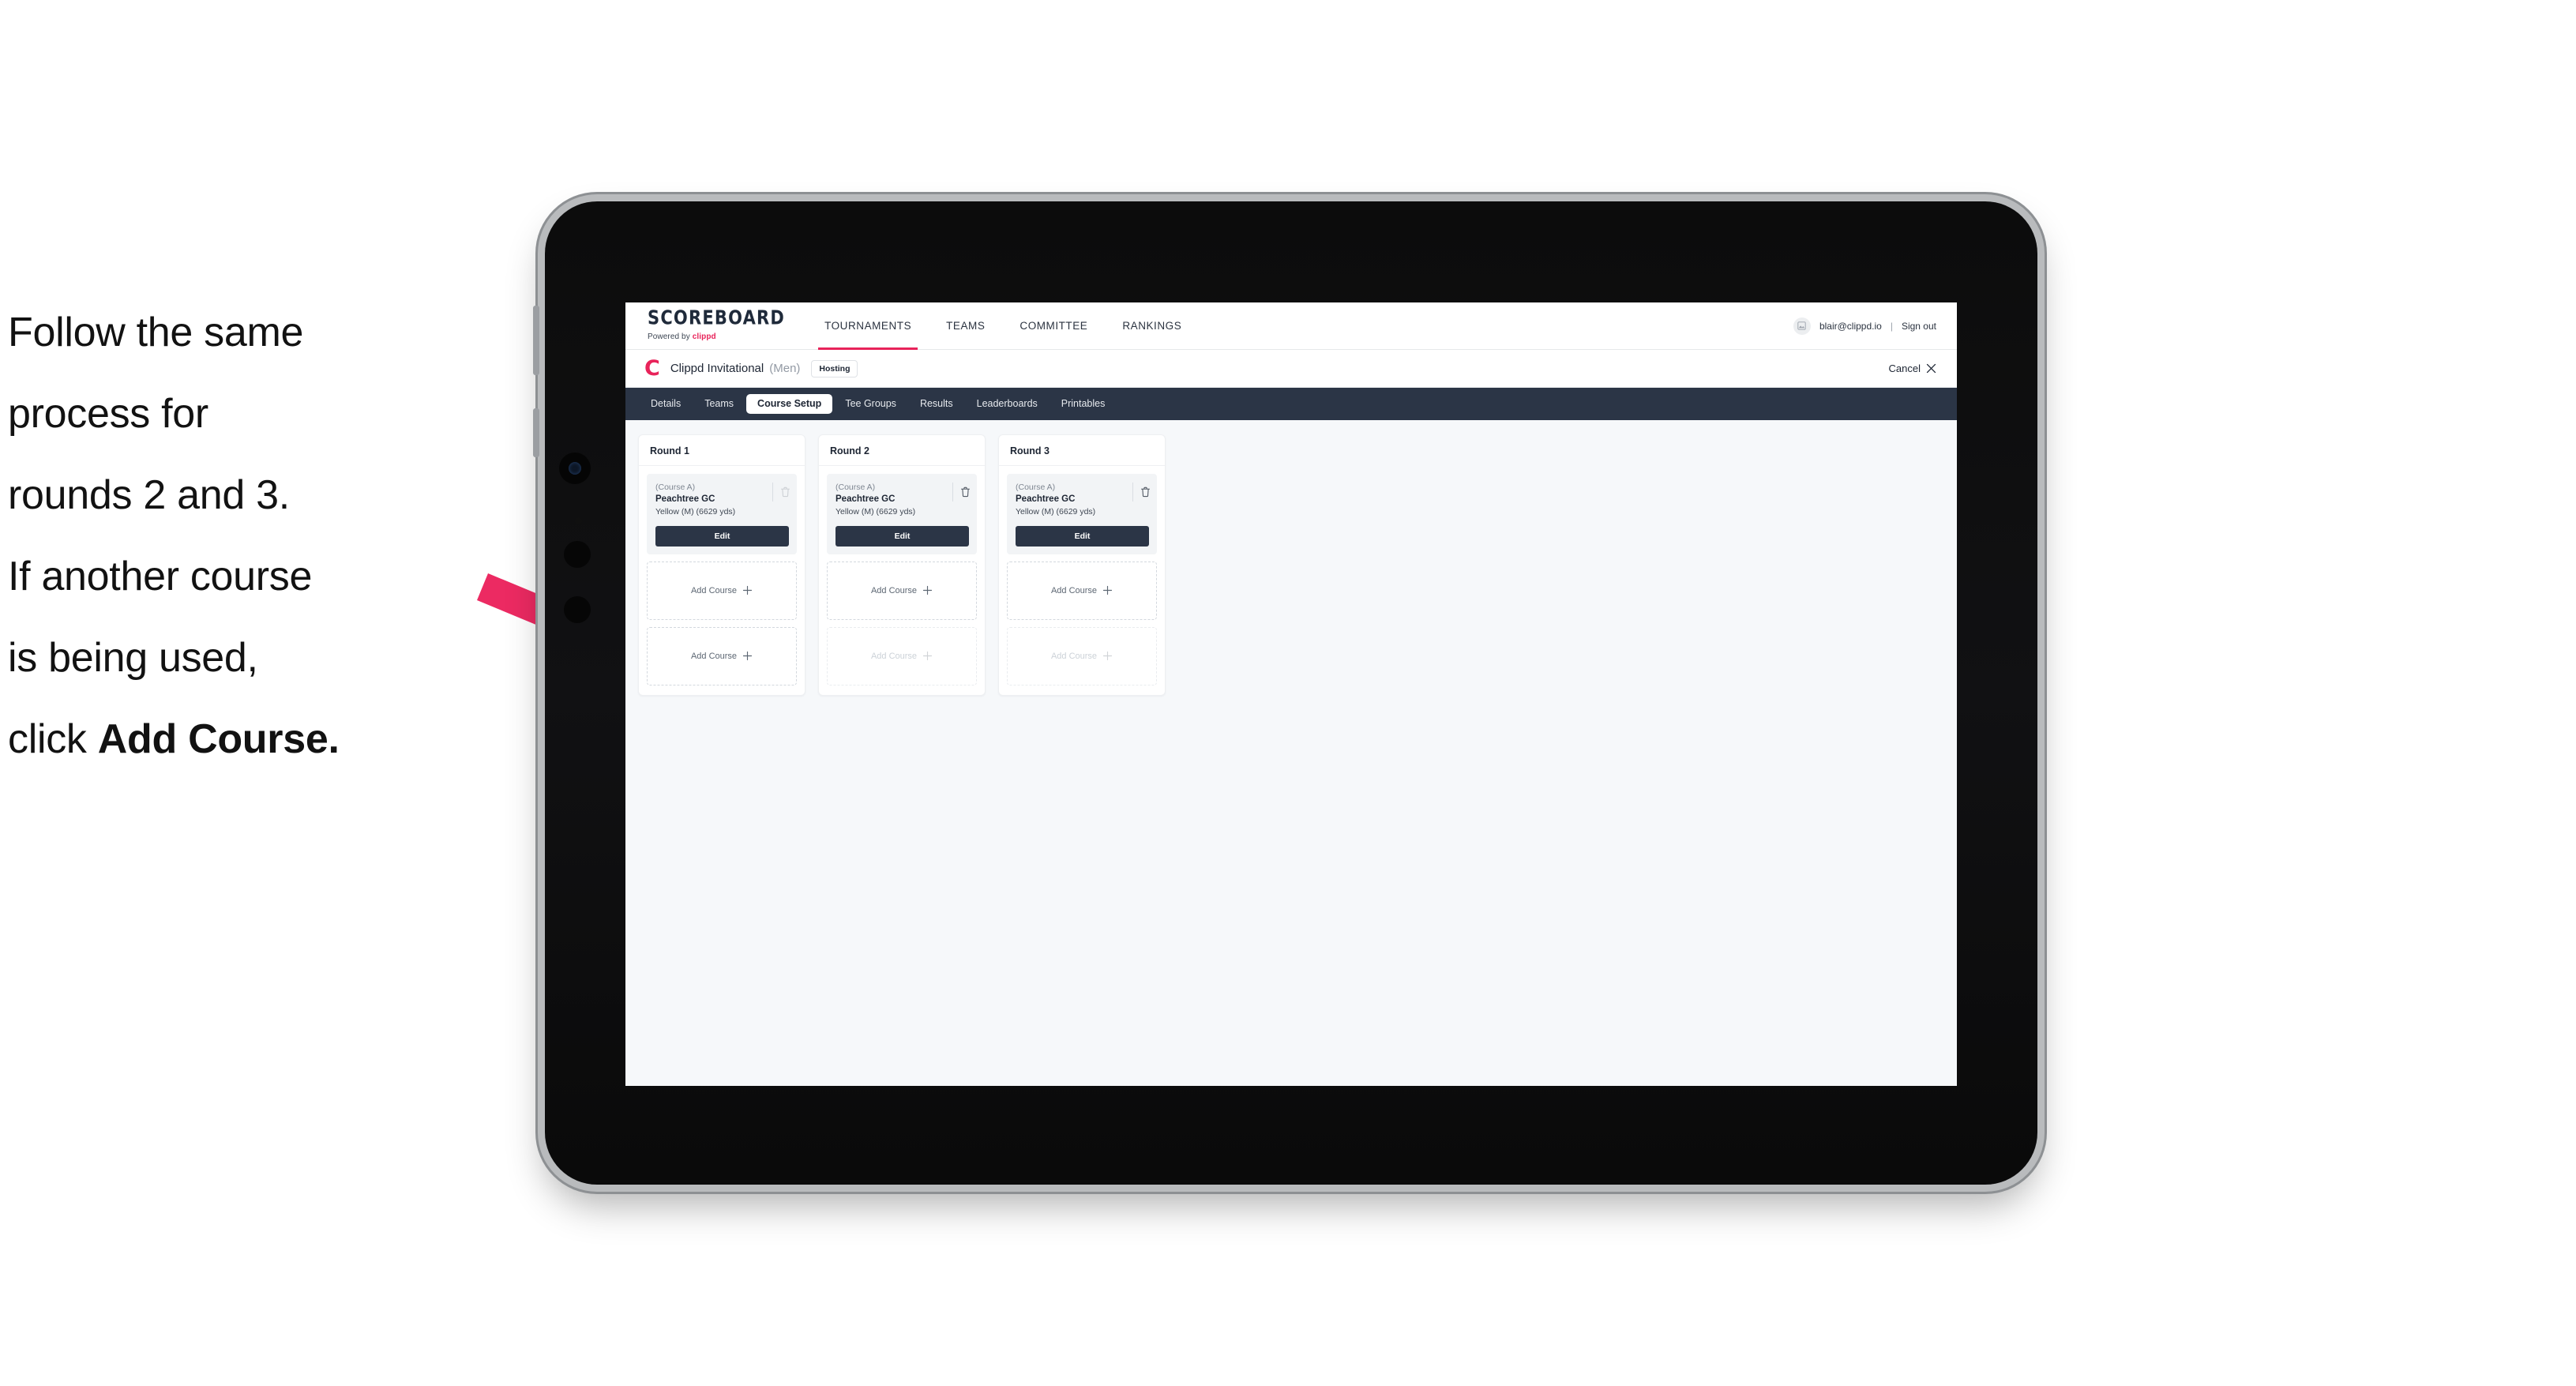  Describe the element at coordinates (717, 317) in the screenshot. I see `brand-name: SCOREBOARD` at that location.